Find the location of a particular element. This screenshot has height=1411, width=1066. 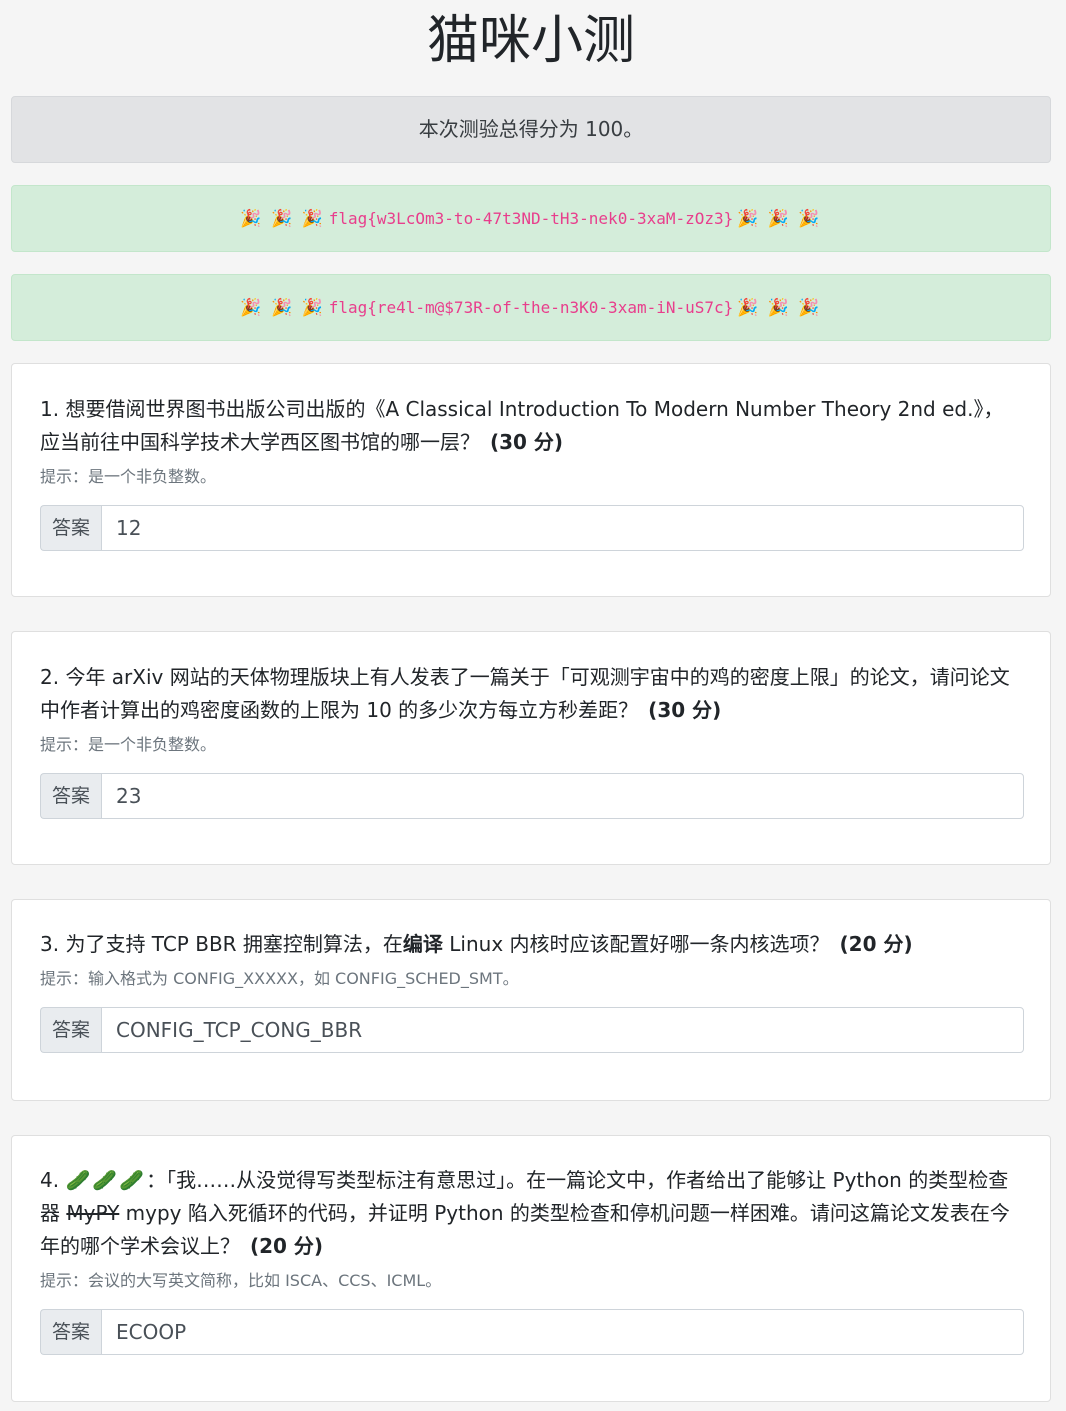

question-3-body-after: Linux 内核时应该配置好哪一条内核选项？ is located at coordinates (636, 944).